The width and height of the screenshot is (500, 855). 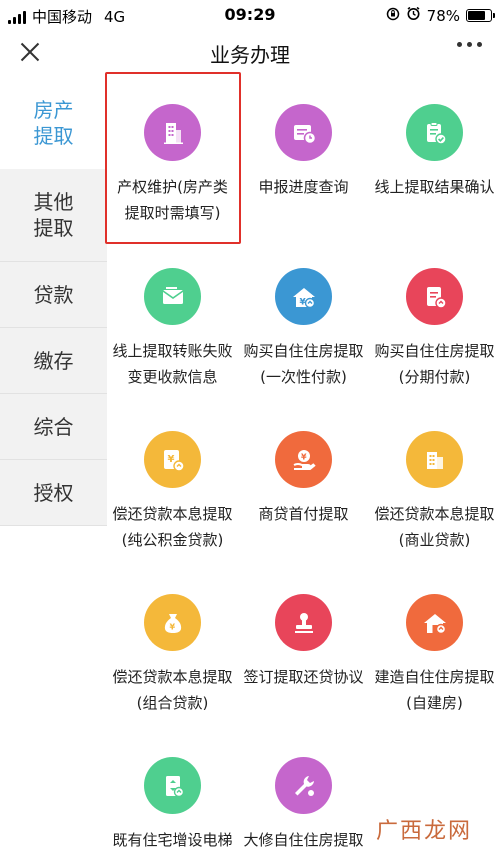 I want to click on sidebar-item-label: 综合, so click(x=53, y=426).